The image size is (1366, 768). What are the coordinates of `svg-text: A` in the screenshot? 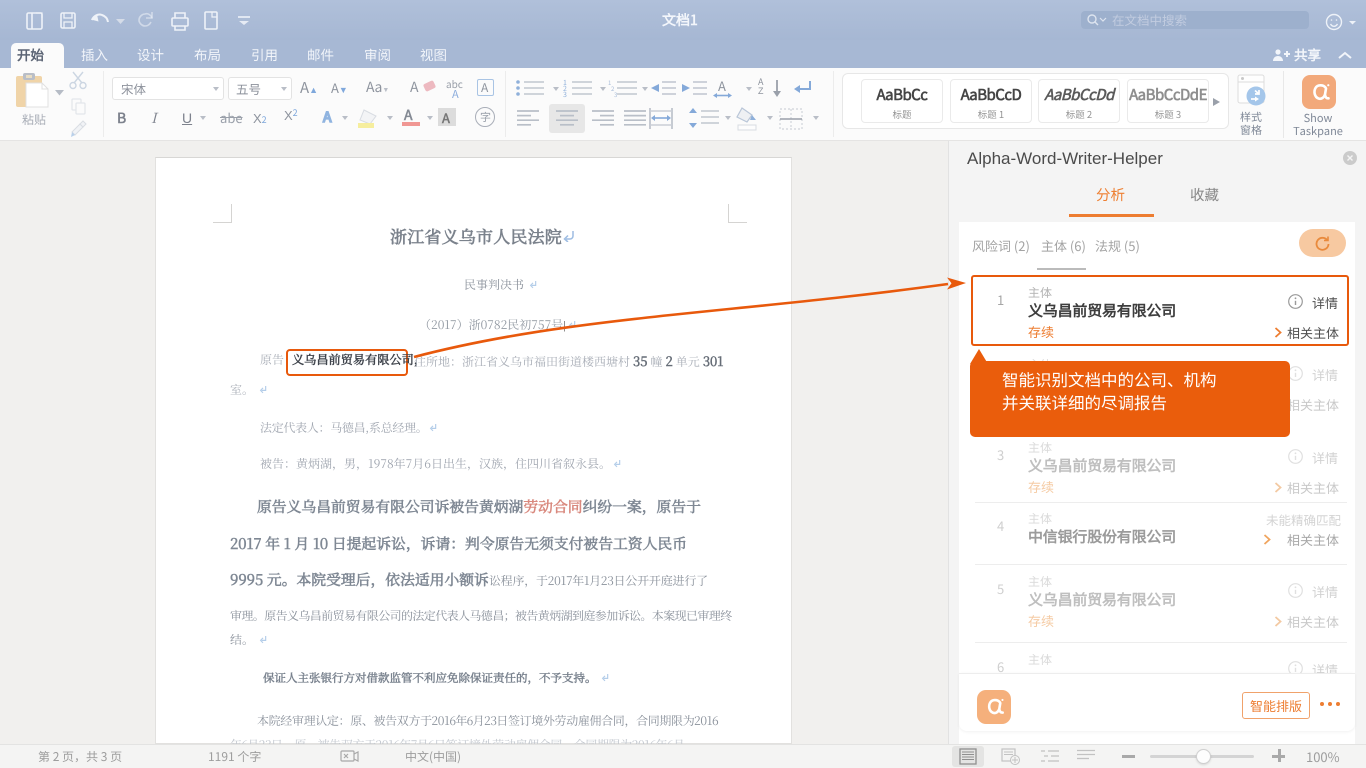 It's located at (722, 87).